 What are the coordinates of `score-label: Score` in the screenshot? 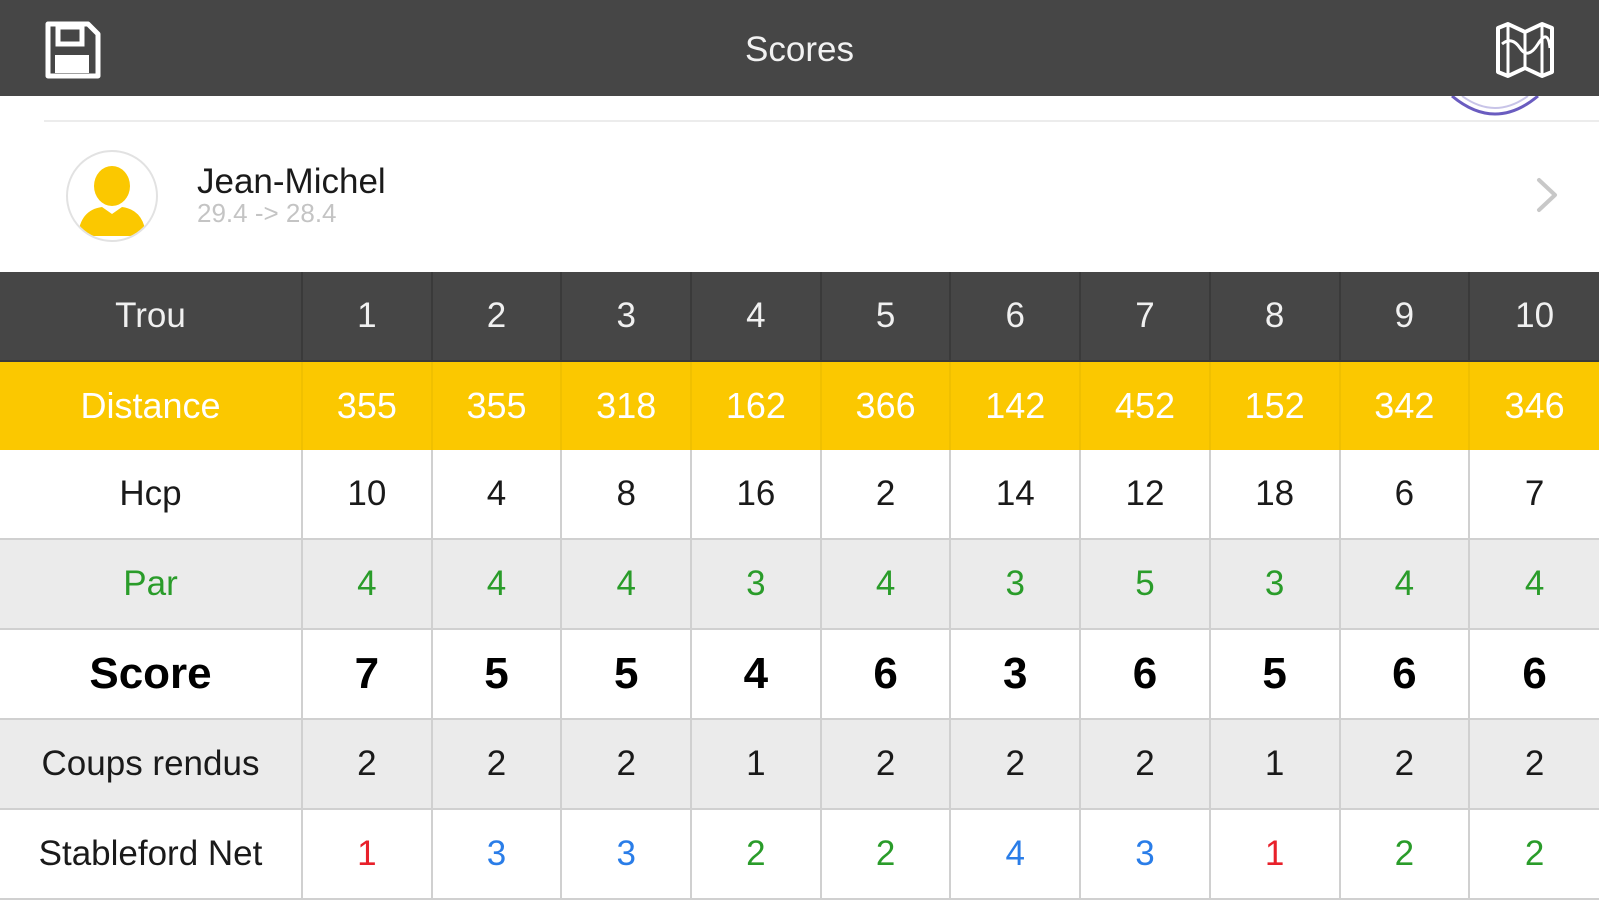 It's located at (151, 674).